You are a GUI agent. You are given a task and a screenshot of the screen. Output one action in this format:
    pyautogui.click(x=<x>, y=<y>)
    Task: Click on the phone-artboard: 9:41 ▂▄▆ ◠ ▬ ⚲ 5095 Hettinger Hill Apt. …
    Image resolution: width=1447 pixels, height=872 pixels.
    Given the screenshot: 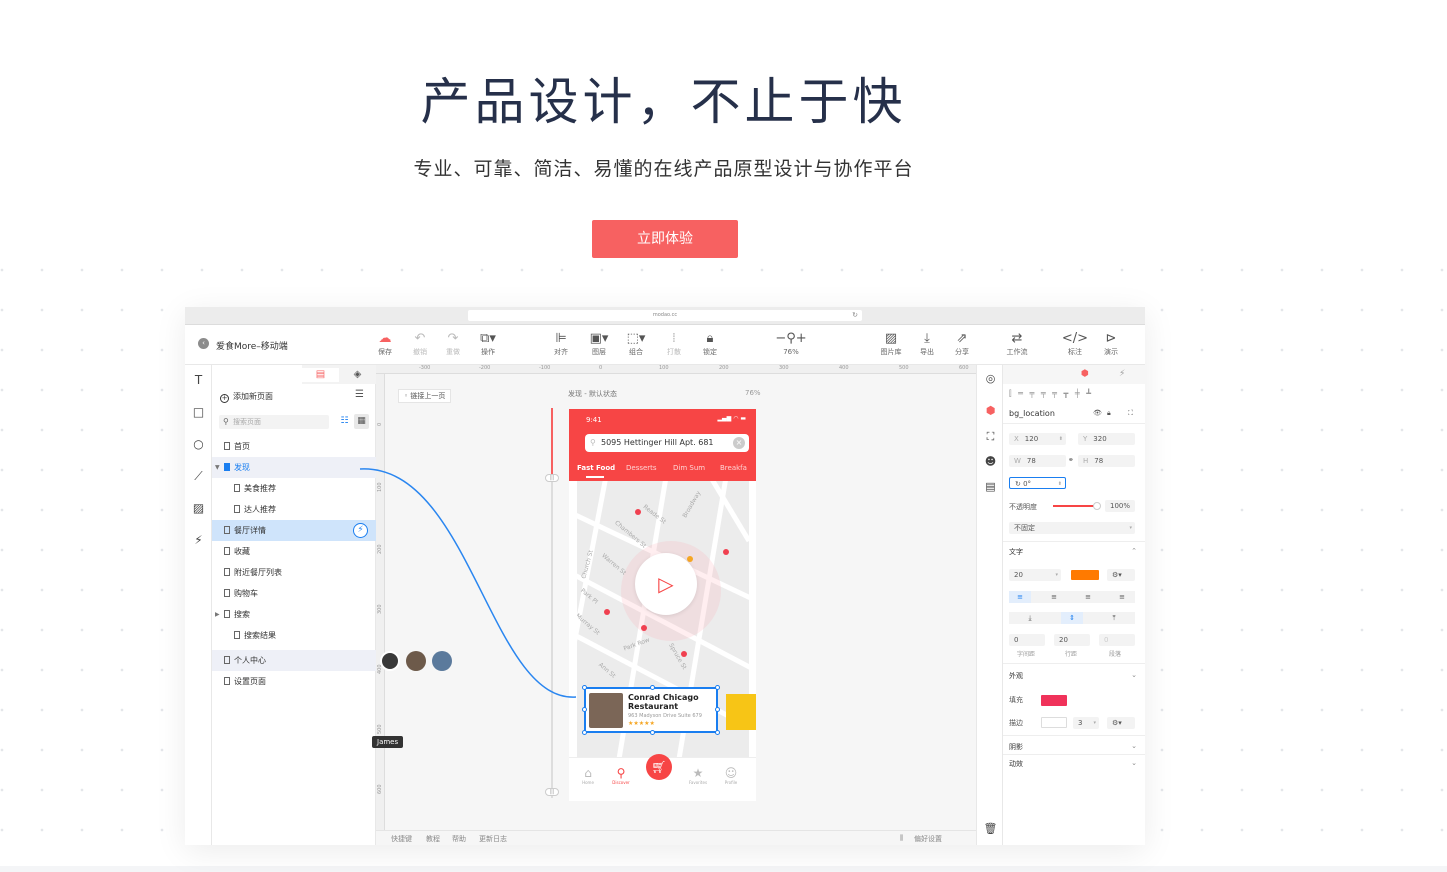 What is the action you would take?
    pyautogui.click(x=662, y=605)
    